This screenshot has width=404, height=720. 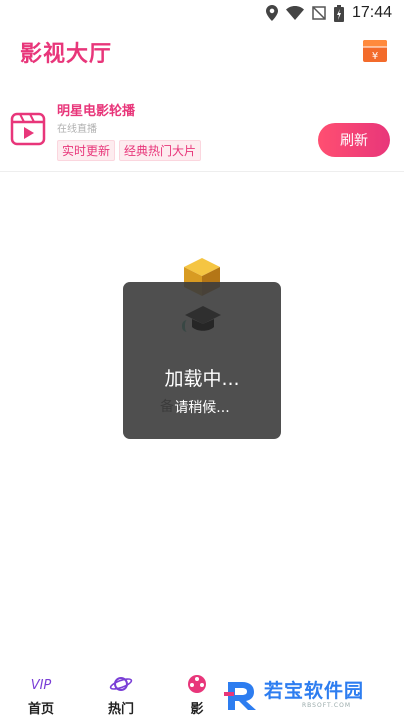 I want to click on status-bar: 17:44, so click(x=202, y=14).